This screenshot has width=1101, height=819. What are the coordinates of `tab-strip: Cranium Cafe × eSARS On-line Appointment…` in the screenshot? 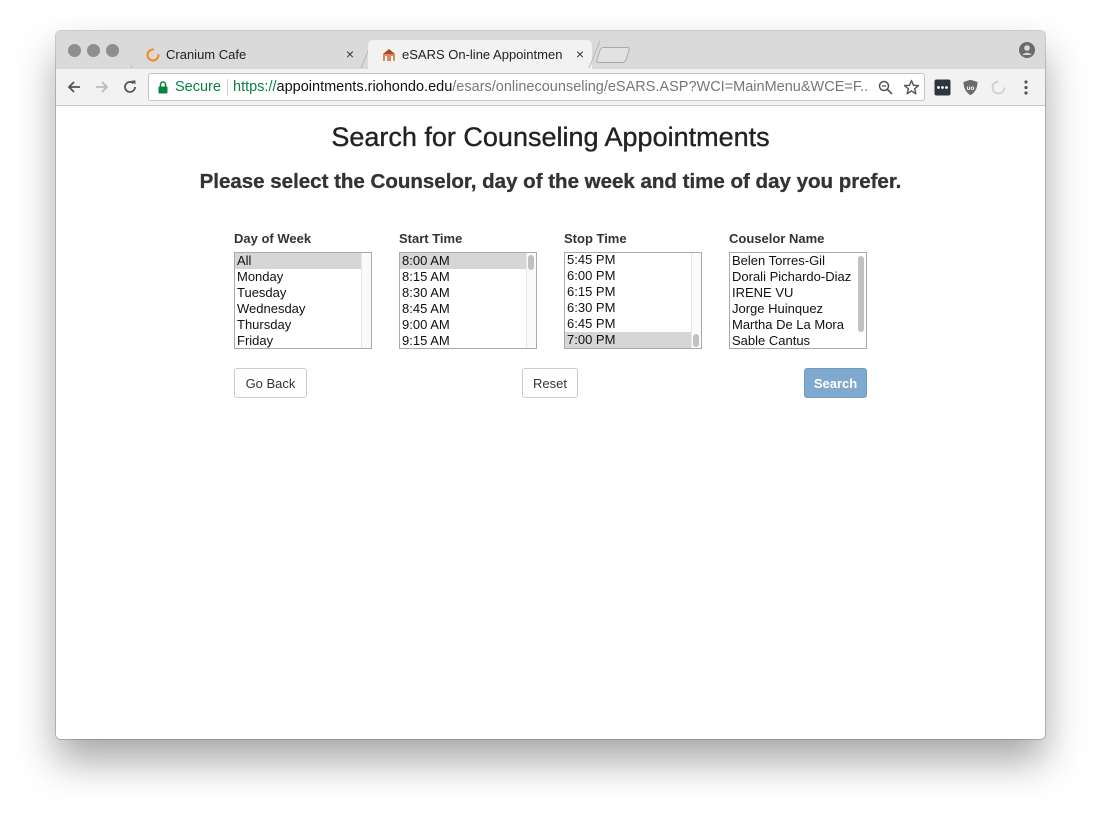 It's located at (550, 50).